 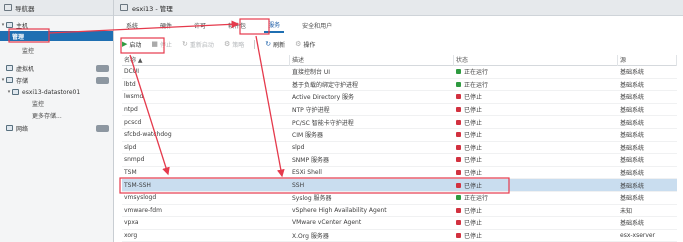 What do you see at coordinates (56, 80) in the screenshot?
I see `nav-item-storage: ▾ 存储` at bounding box center [56, 80].